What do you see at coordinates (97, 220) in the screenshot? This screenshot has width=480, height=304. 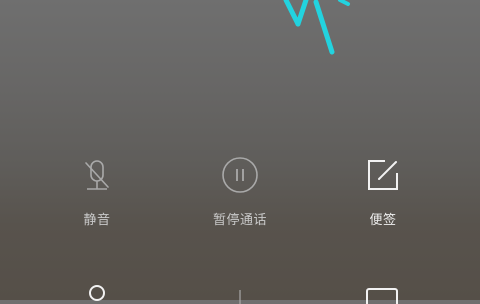 I see `mute-label: 静音` at bounding box center [97, 220].